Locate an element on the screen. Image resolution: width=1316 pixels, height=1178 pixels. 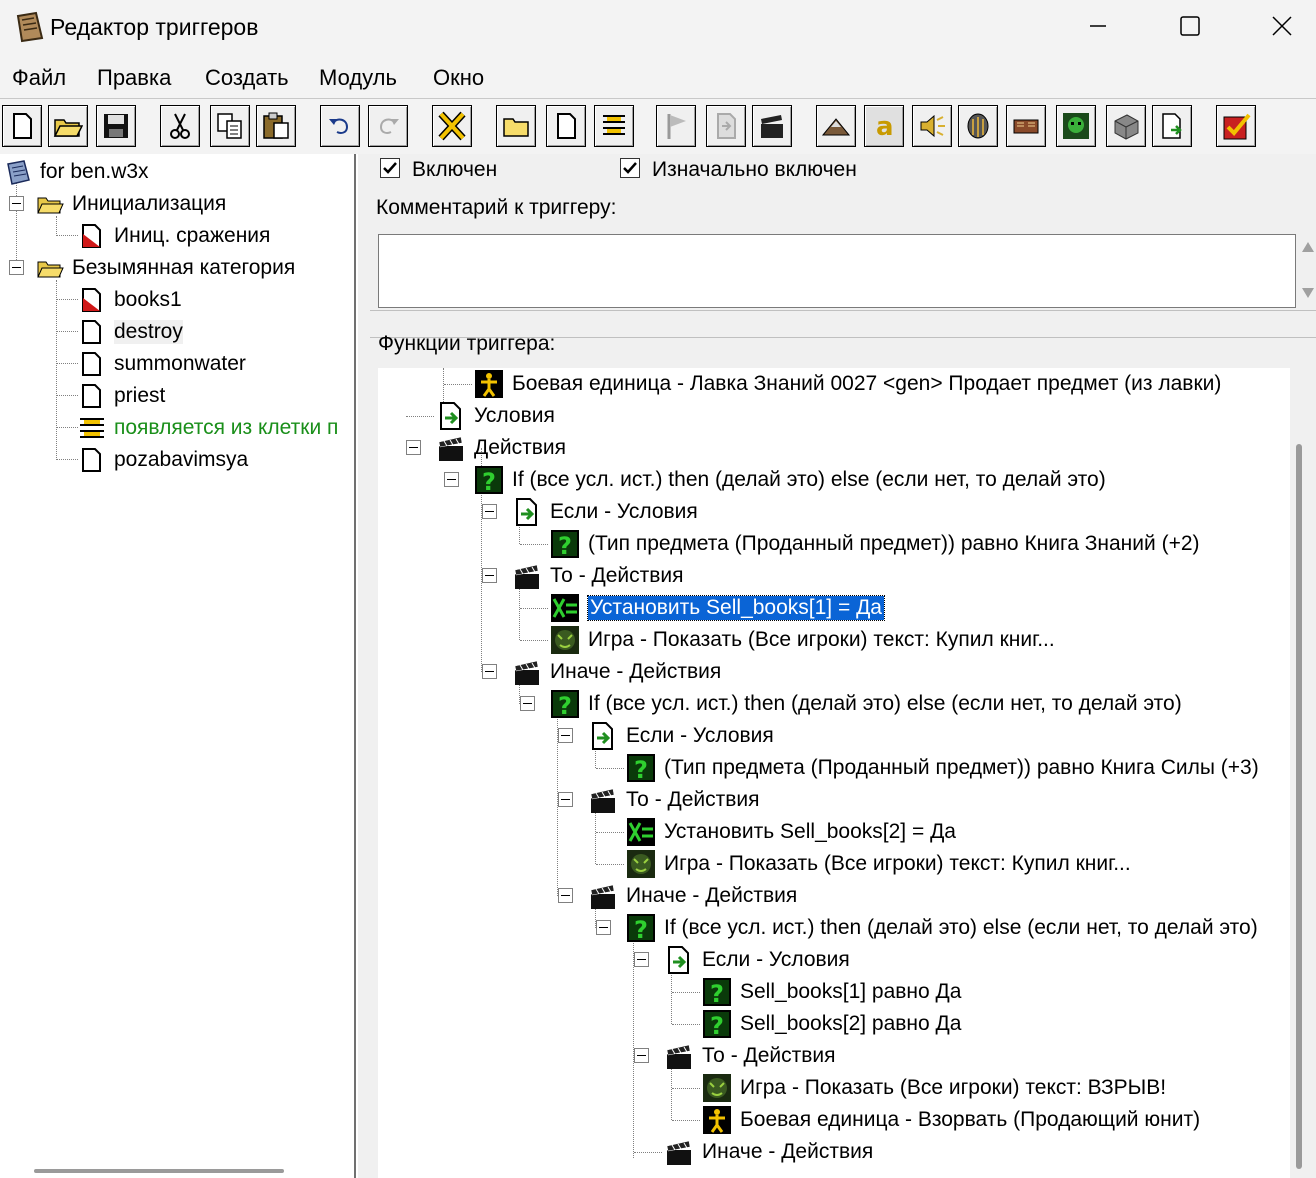
new-trigger-button is located at coordinates (566, 126).